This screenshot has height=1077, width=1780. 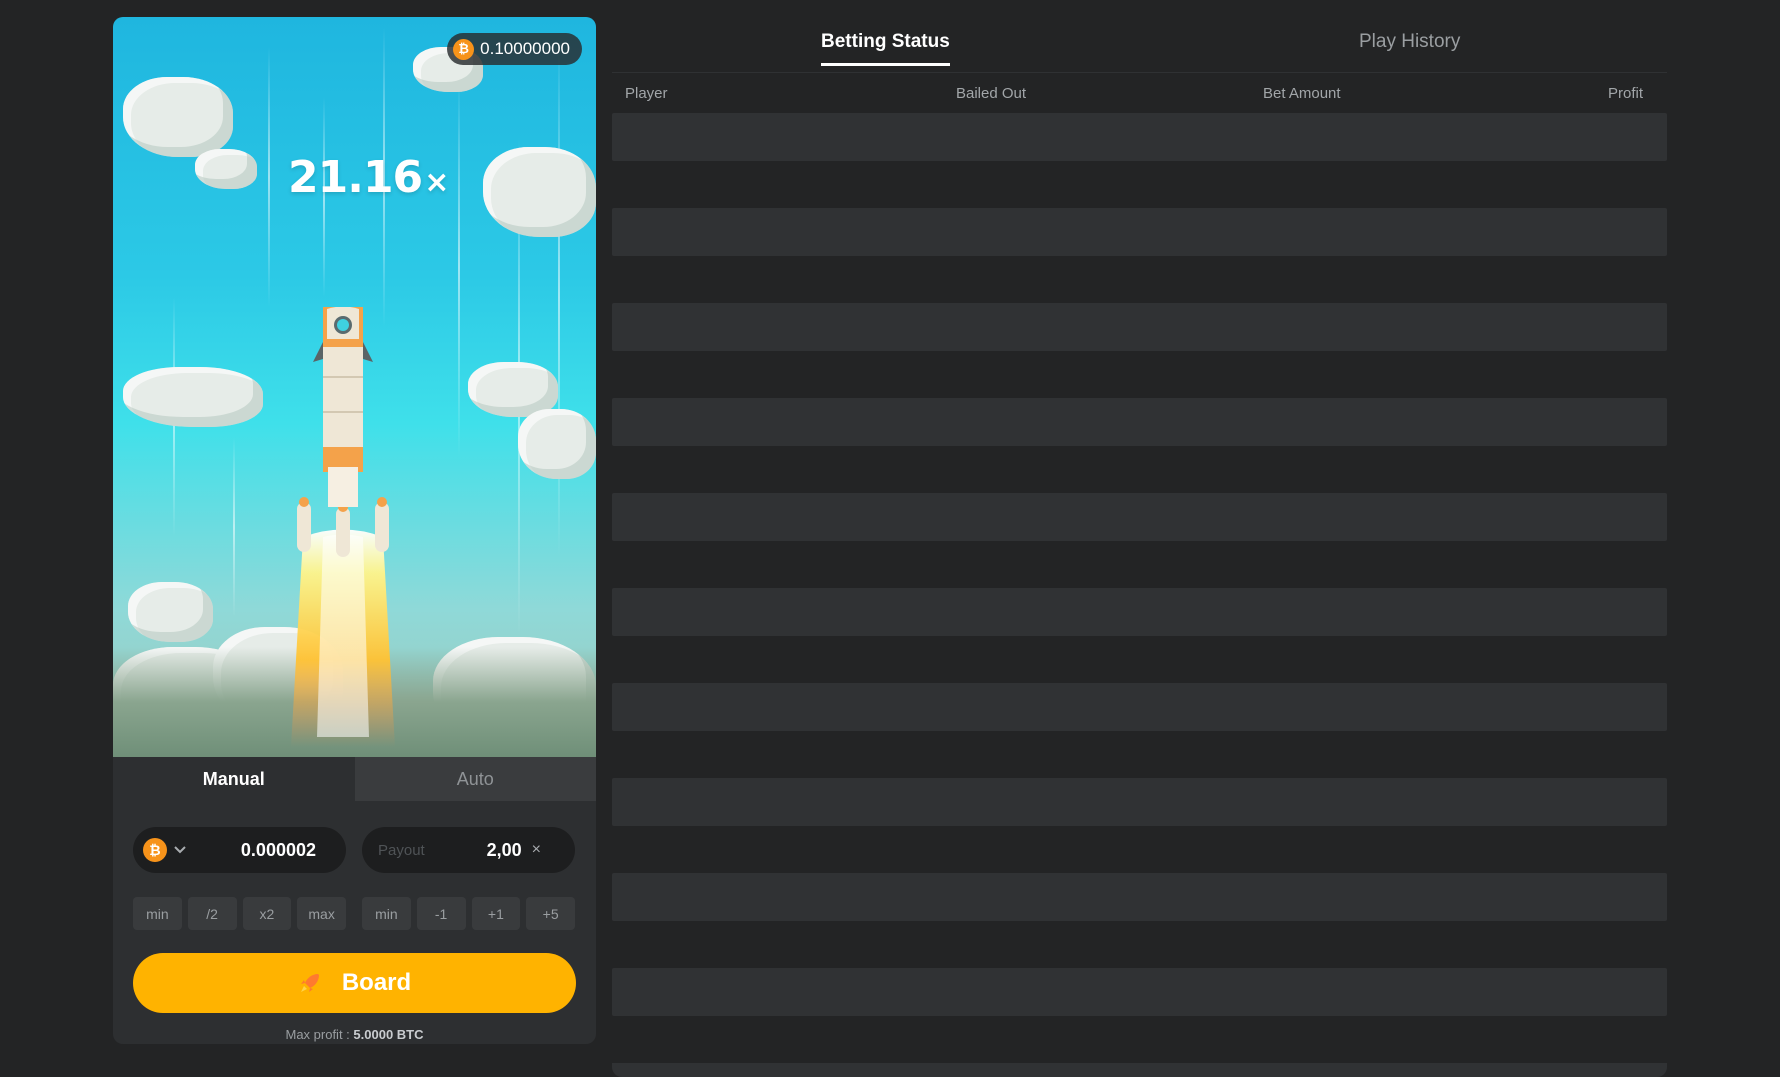 What do you see at coordinates (355, 177) in the screenshot?
I see `multiplier-value: 21.16` at bounding box center [355, 177].